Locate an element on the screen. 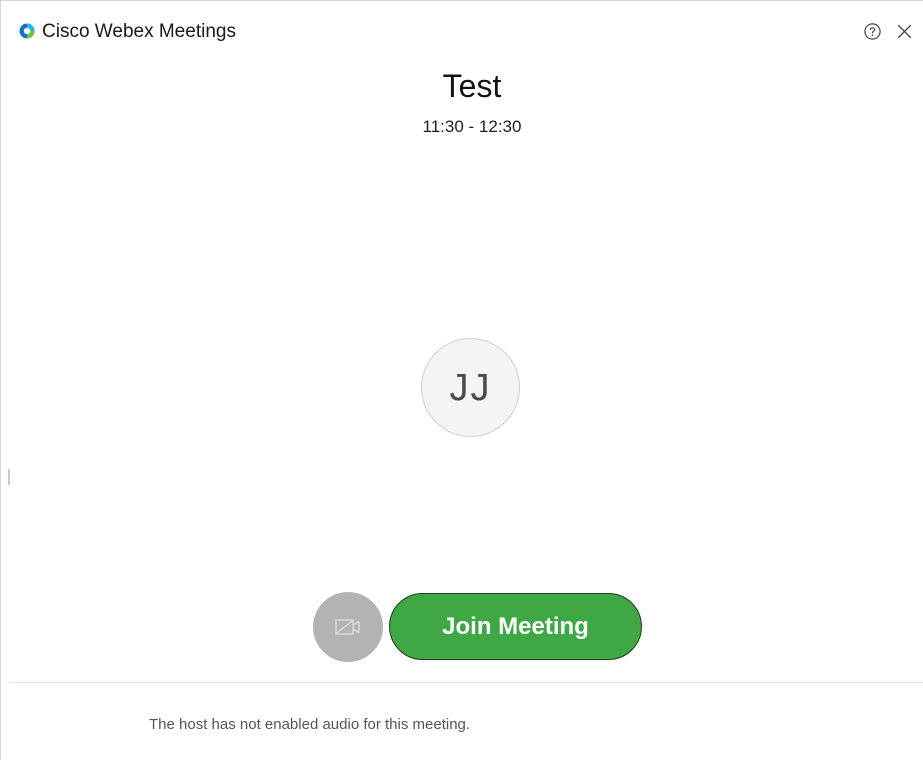 The height and width of the screenshot is (760, 923). title-bar: Cisco Webex Meetings is located at coordinates (462, 23).